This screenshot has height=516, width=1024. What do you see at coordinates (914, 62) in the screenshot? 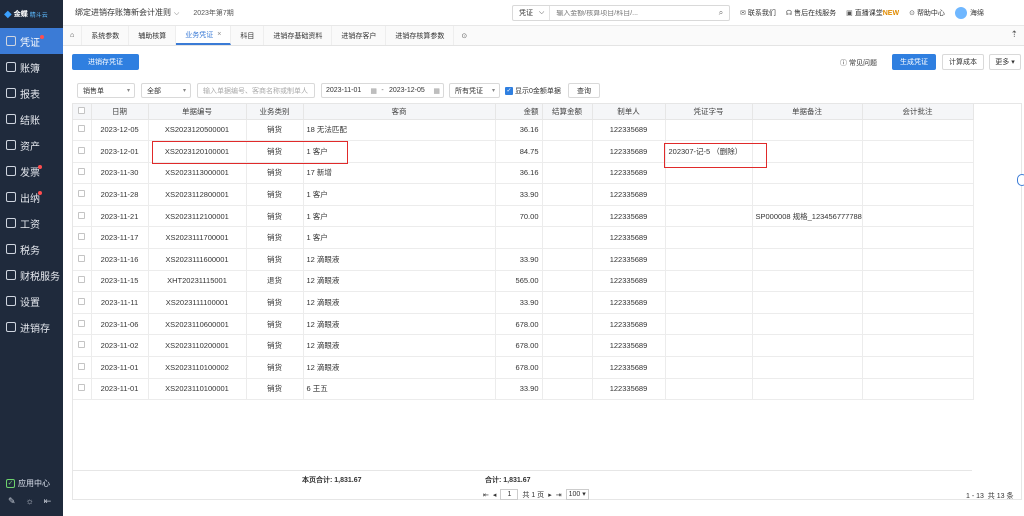
I see `generate-voucher-button: 生成凭证` at bounding box center [914, 62].